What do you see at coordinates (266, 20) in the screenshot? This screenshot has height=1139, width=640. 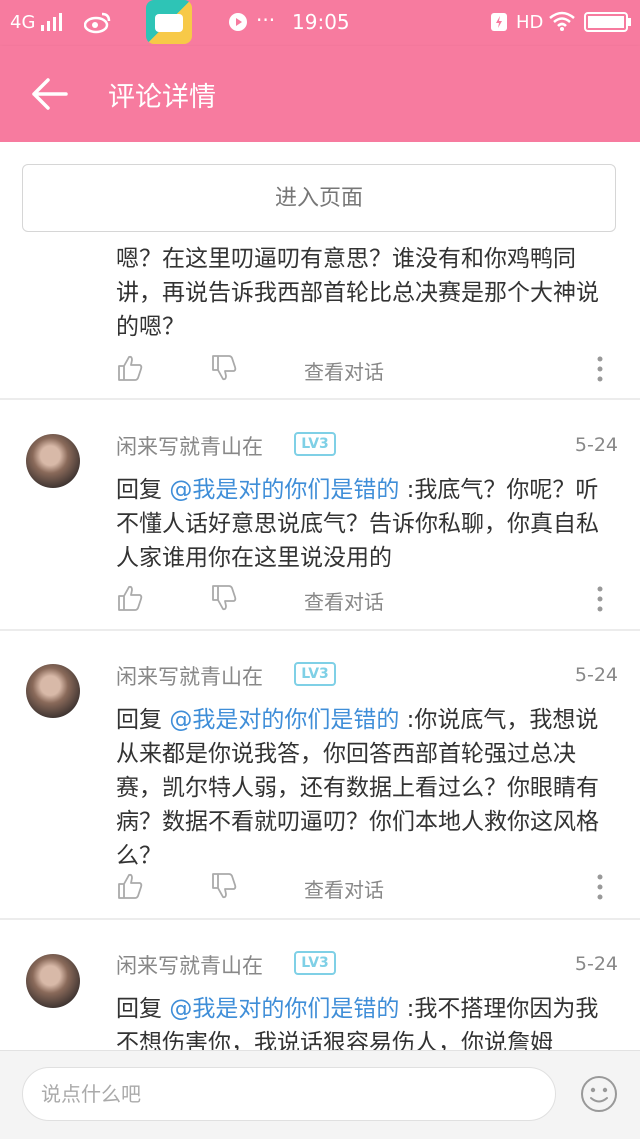 I see `more-notifications-icon: ···` at bounding box center [266, 20].